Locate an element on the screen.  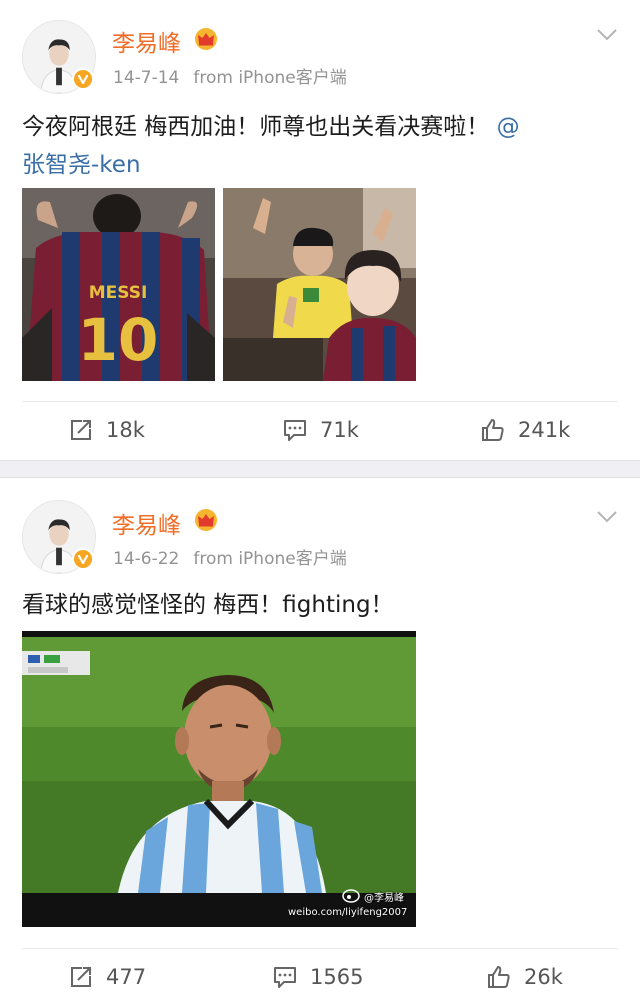
post-actions-bar: 18k 71k 241k is located at coordinates (320, 429).